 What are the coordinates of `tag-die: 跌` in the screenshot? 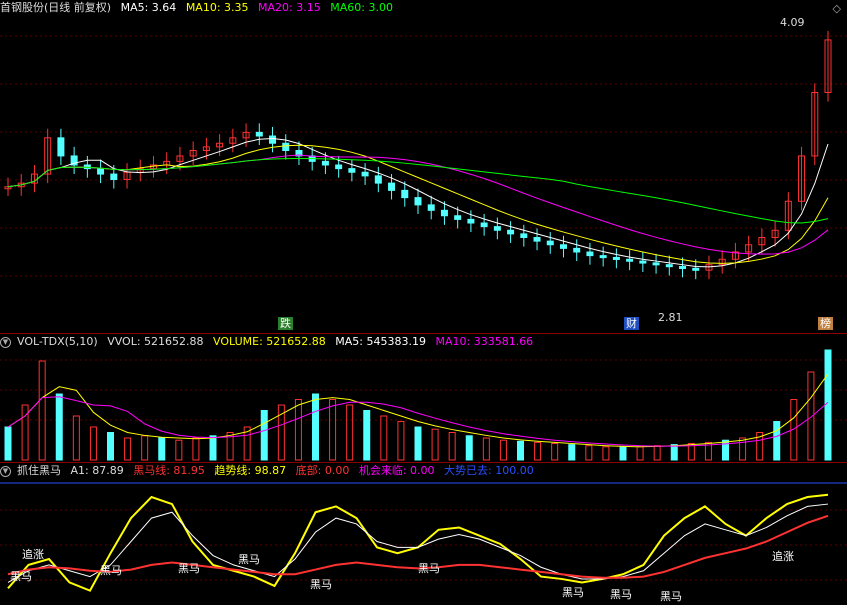 It's located at (285, 323).